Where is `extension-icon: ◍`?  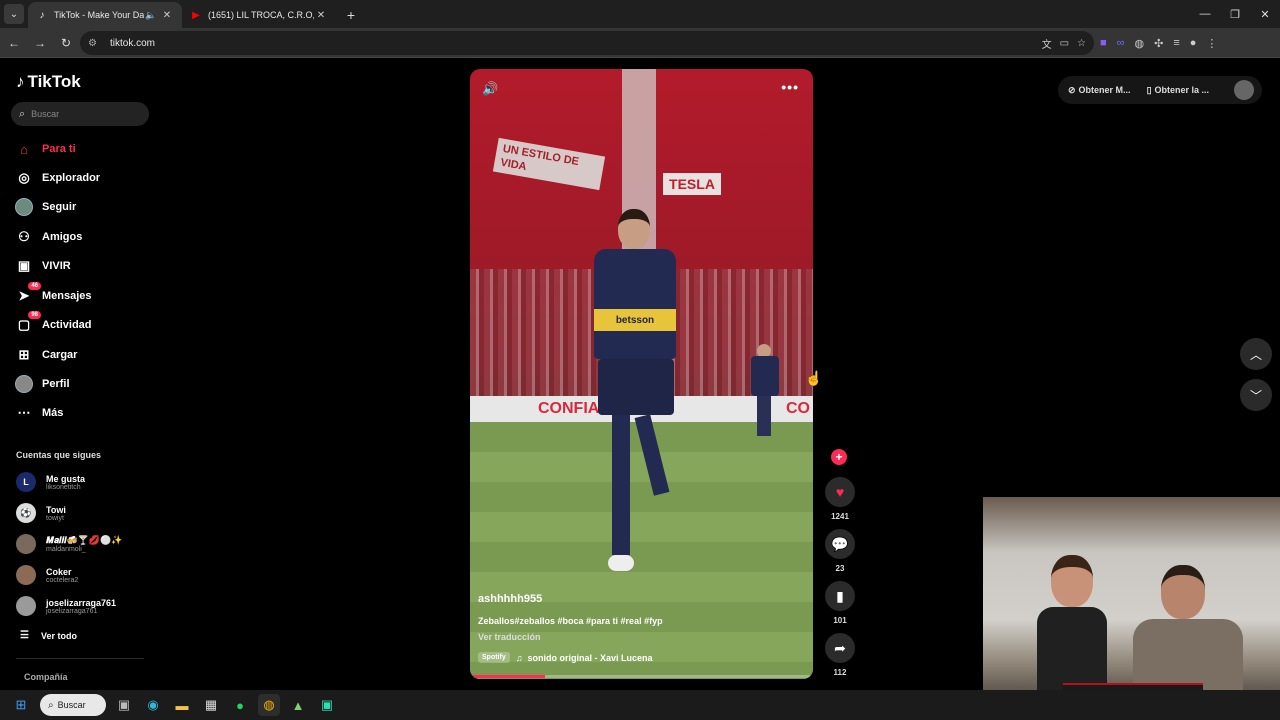
extension-icon: ◍ is located at coordinates (1140, 43).